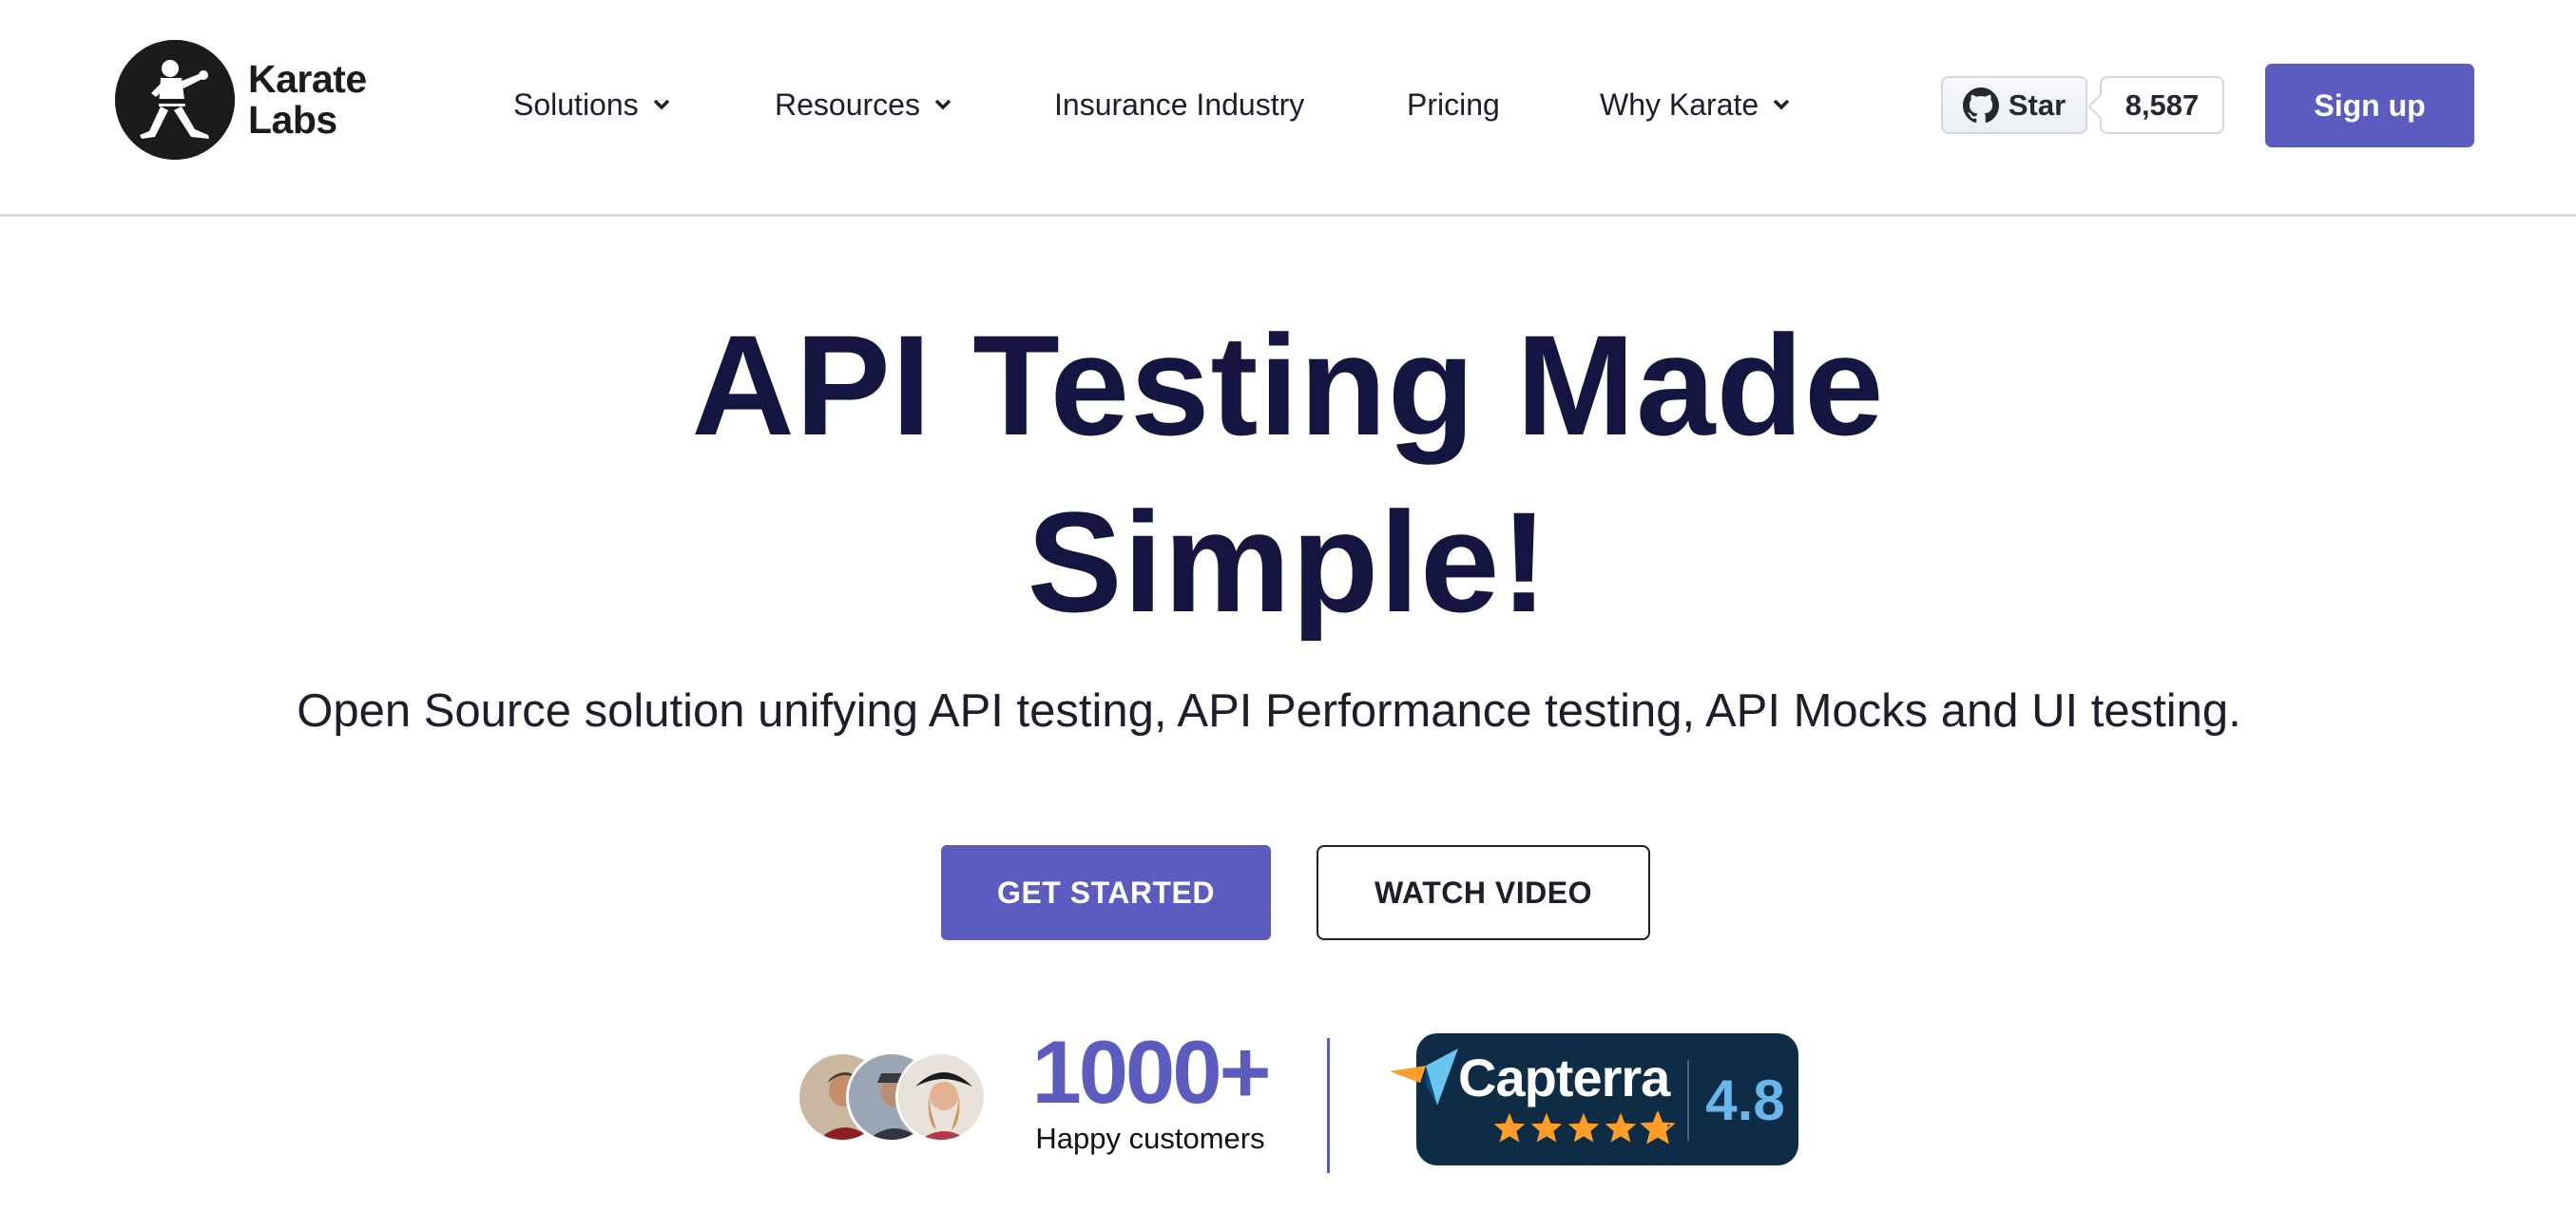  I want to click on avatar, so click(941, 1097).